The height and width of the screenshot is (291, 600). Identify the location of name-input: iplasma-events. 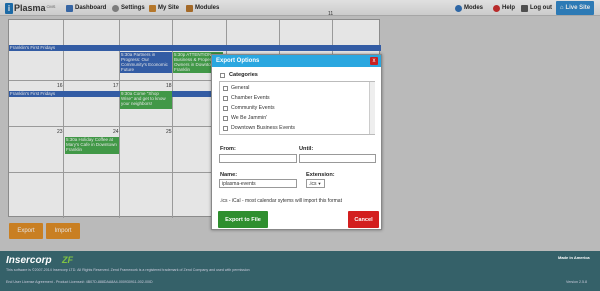
(258, 183).